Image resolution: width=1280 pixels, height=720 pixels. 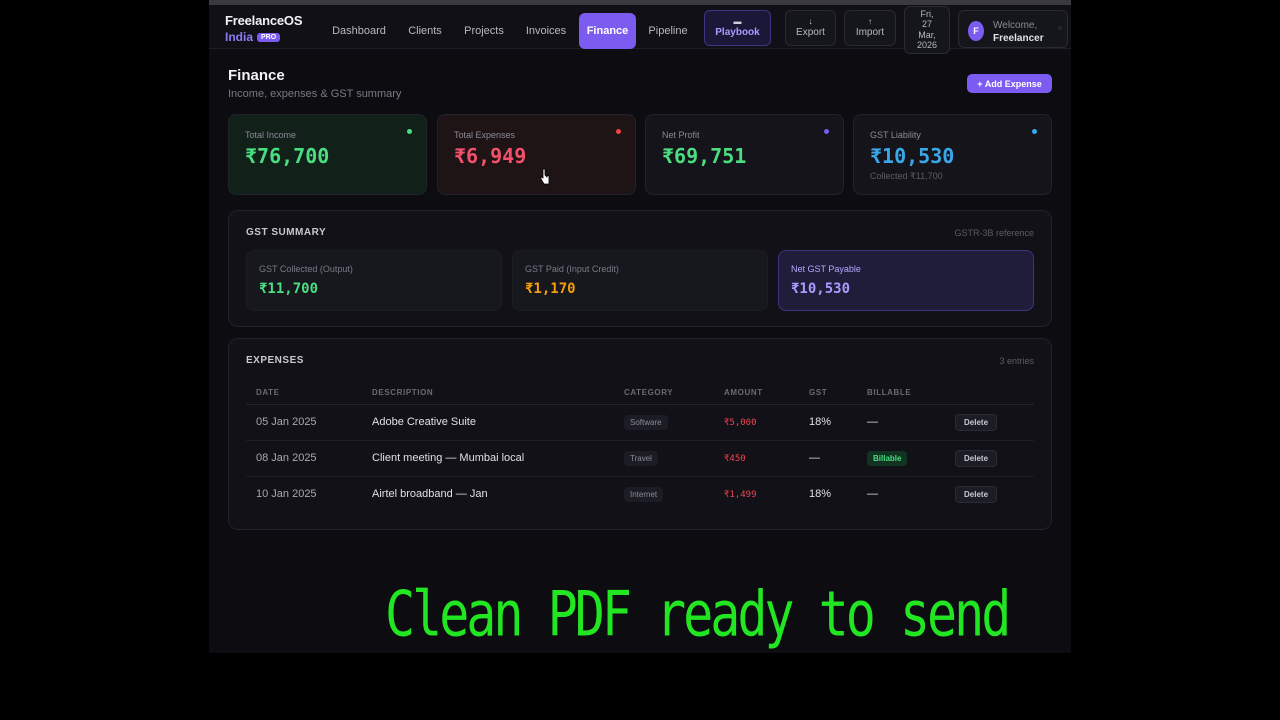 What do you see at coordinates (572, 269) in the screenshot?
I see `gst-card-label: GST Paid (Input Credit)` at bounding box center [572, 269].